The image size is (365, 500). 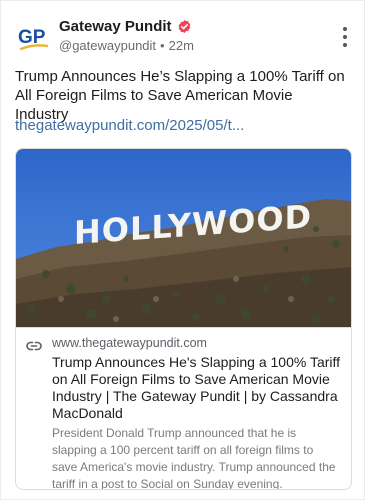 I want to click on more-vertical-icon, so click(x=345, y=37).